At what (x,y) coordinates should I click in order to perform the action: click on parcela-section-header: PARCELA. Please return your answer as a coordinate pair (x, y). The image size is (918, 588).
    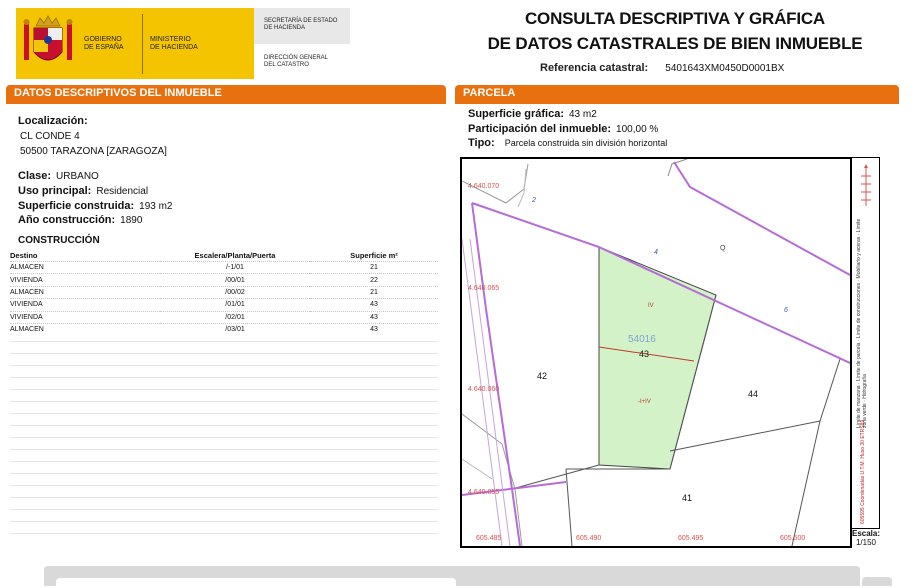
    Looking at the image, I should click on (677, 93).